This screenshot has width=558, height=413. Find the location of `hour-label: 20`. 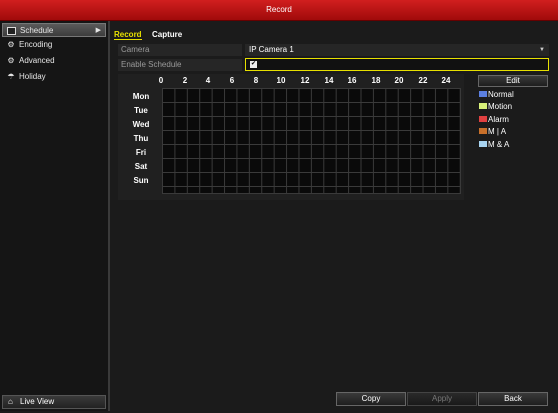

hour-label: 20 is located at coordinates (399, 80).